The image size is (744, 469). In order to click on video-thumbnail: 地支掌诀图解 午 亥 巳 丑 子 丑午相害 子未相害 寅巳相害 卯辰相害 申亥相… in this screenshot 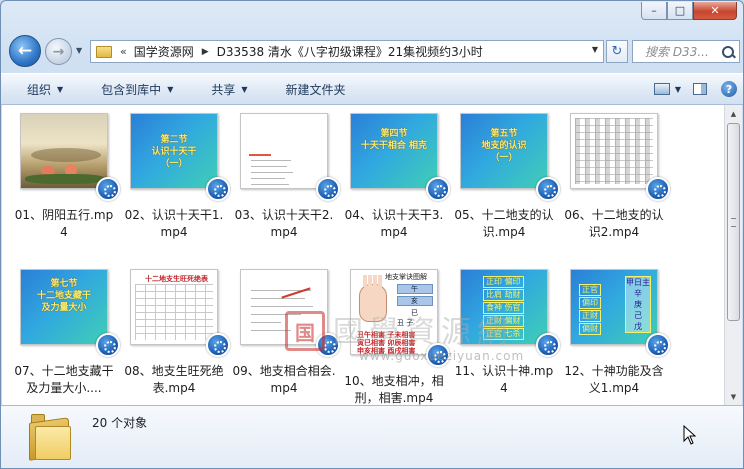, I will do `click(394, 312)`.